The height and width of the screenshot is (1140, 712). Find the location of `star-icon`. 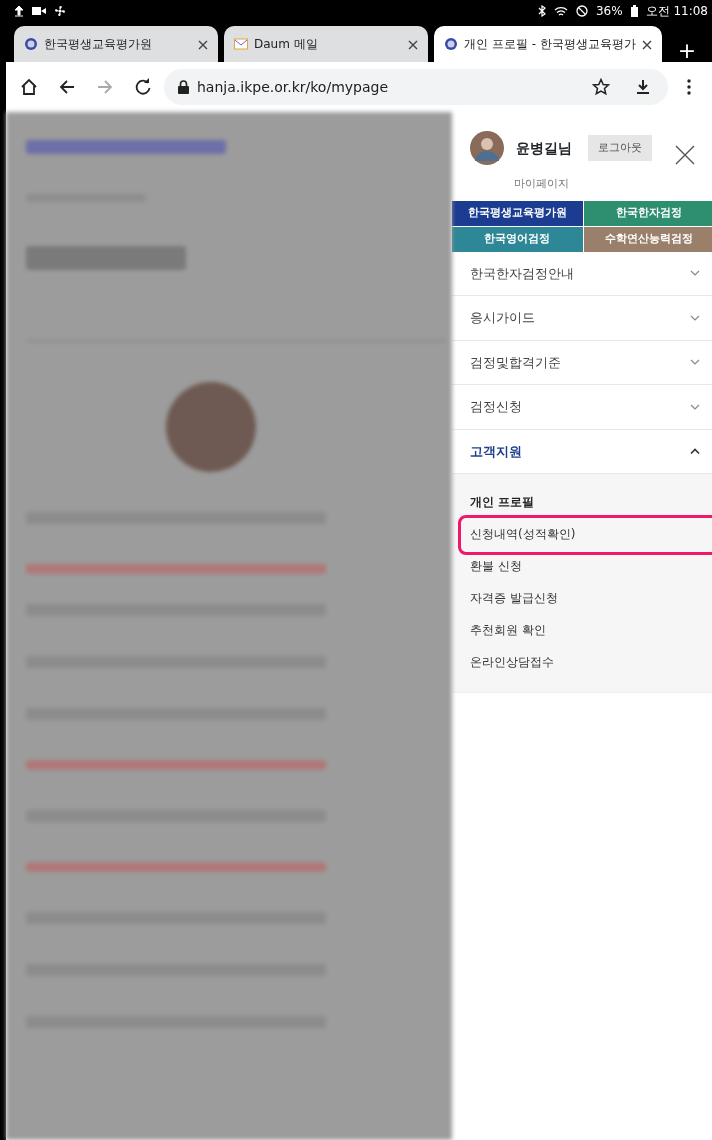

star-icon is located at coordinates (601, 87).